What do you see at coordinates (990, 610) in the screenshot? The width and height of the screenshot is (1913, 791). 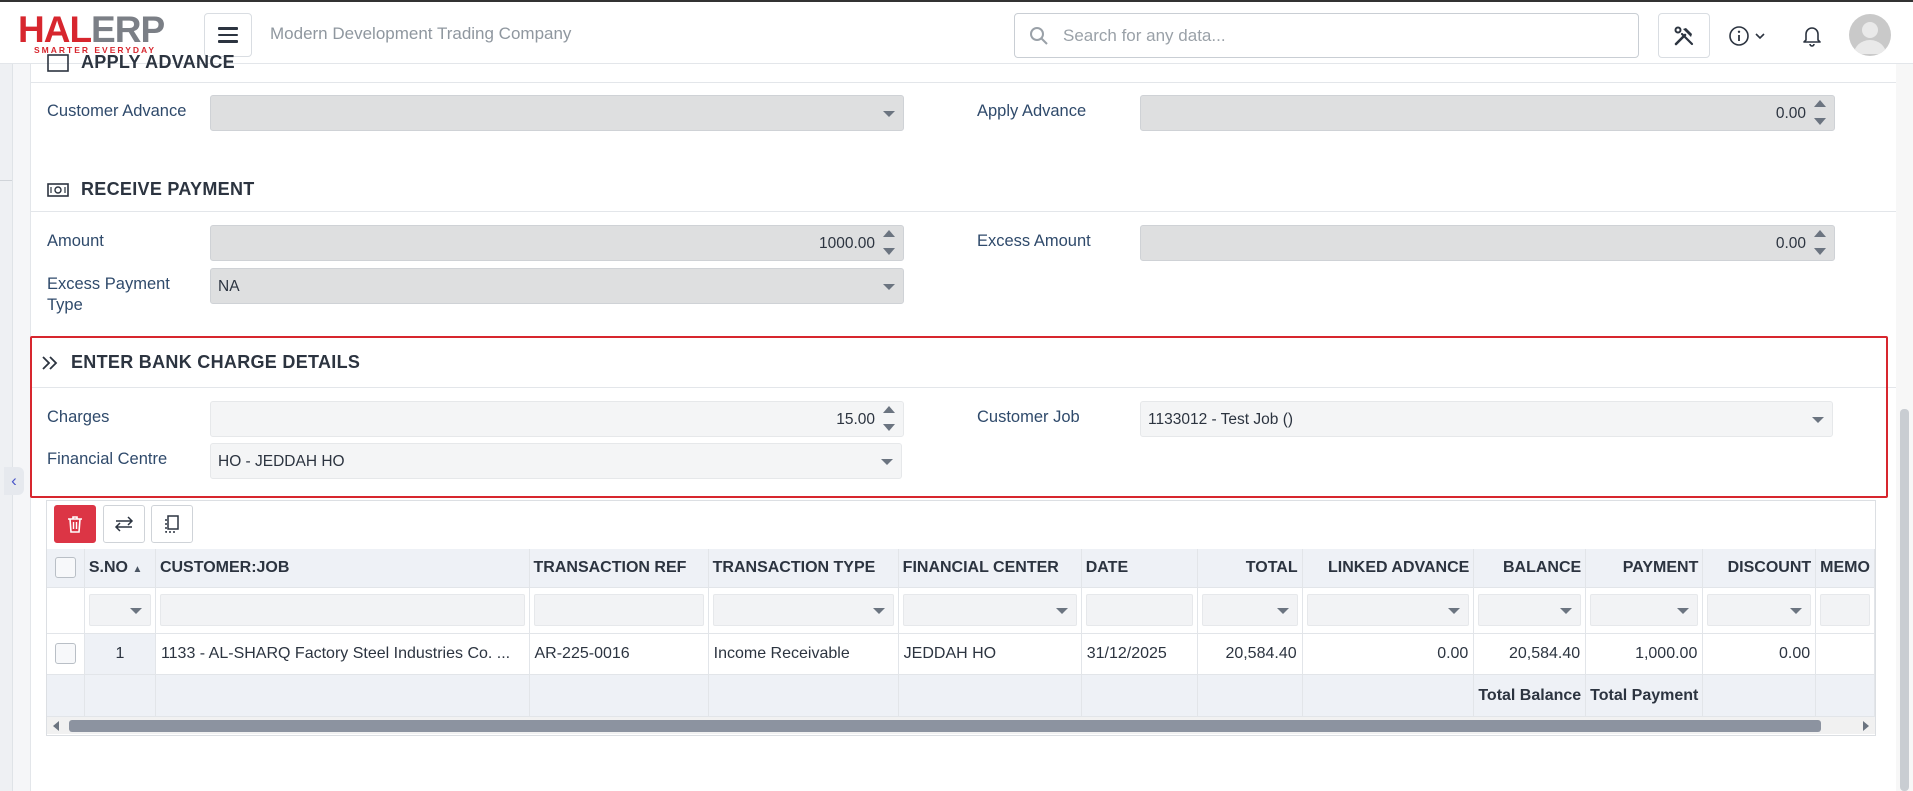 I see `filter-financial-center` at bounding box center [990, 610].